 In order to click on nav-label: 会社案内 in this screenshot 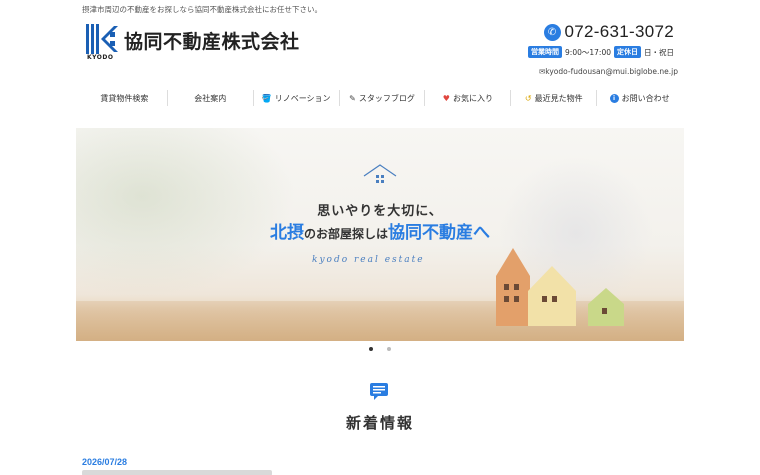, I will do `click(210, 98)`.